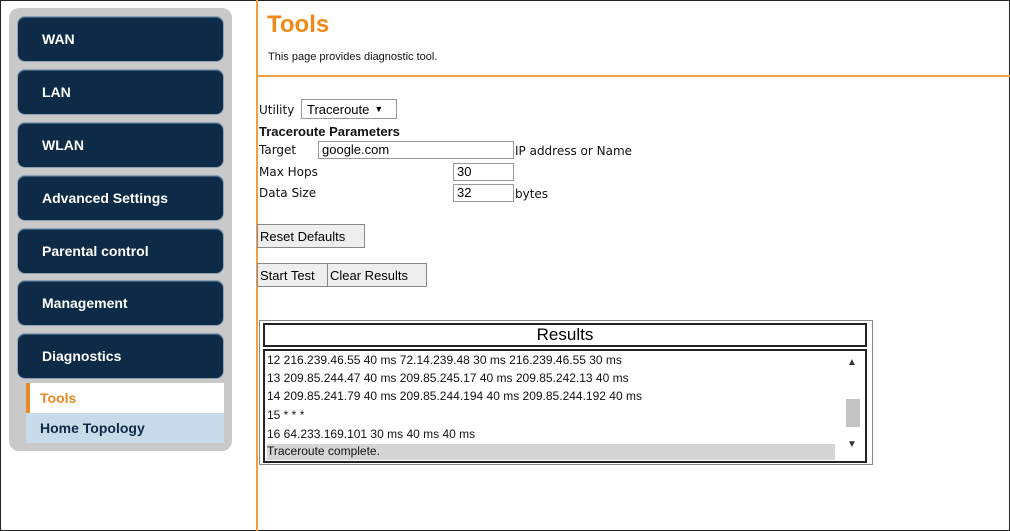  I want to click on clear-results-button: Clear Results, so click(377, 275).